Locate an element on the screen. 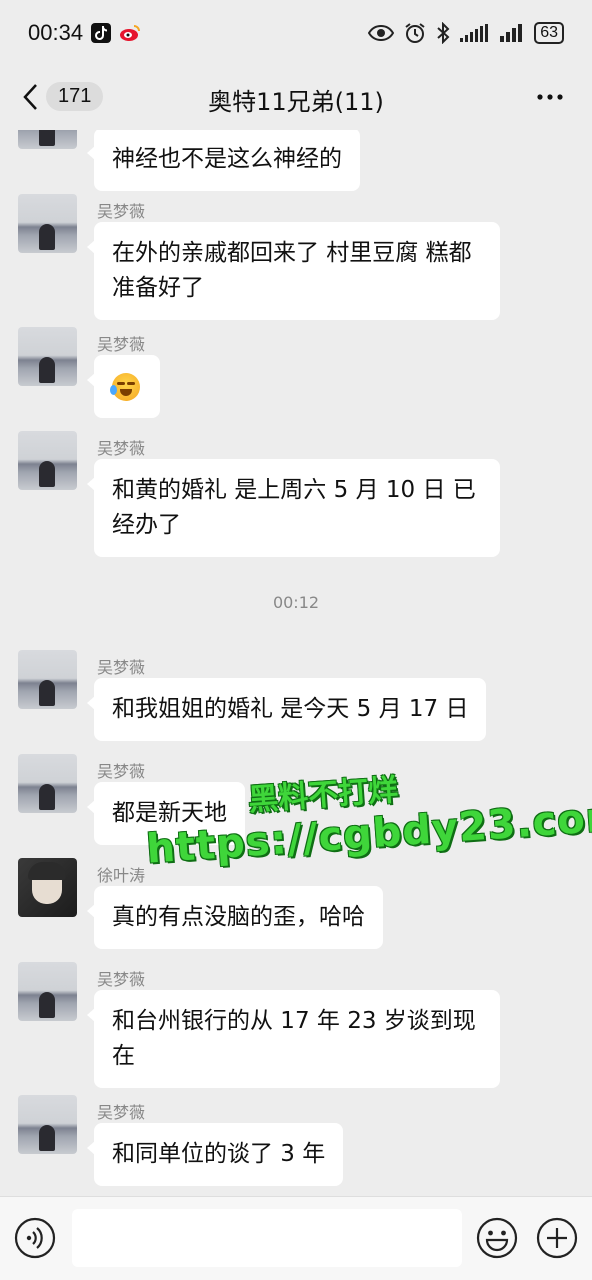 This screenshot has height=1280, width=592. watermark-title: 黑料不打烊 is located at coordinates (323, 795).